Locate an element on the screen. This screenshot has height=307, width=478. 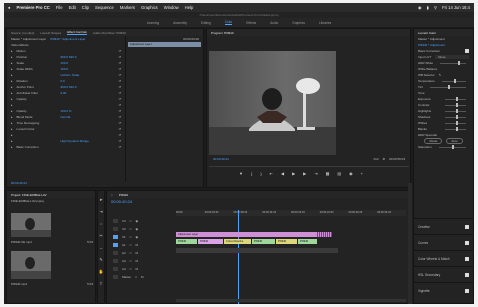
program-fit-select: Full is located at coordinates (376, 159).